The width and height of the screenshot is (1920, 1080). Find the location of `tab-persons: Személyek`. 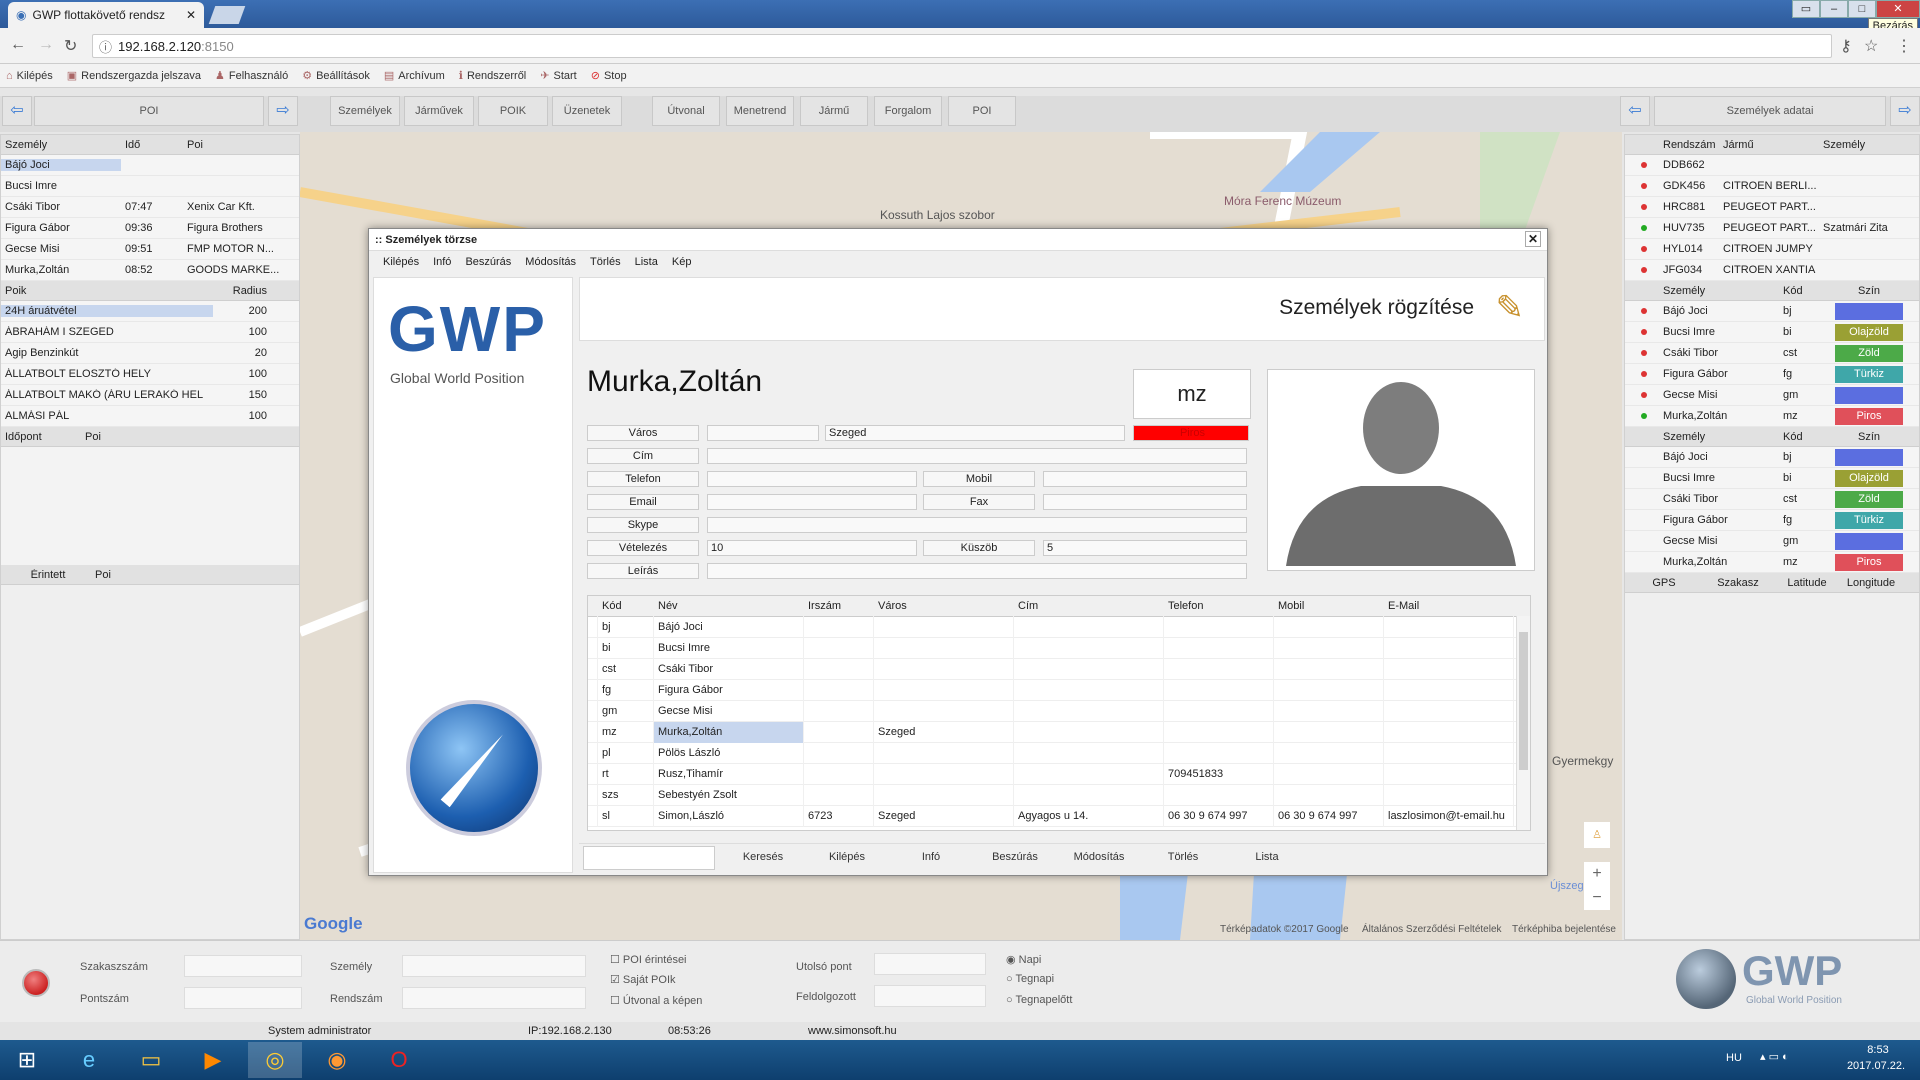

tab-persons: Személyek is located at coordinates (365, 111).